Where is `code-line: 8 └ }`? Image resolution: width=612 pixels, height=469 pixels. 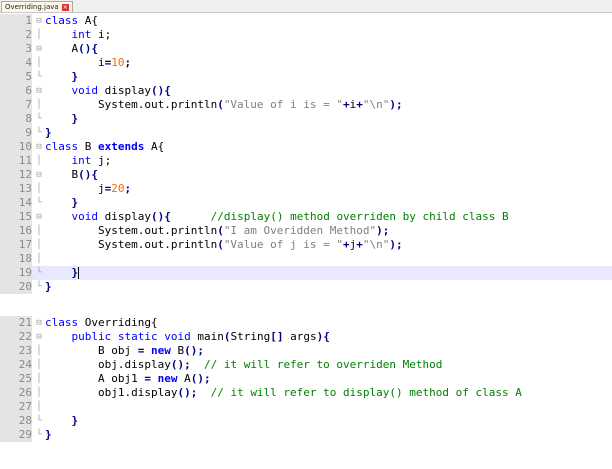
code-line: 8 └ } is located at coordinates (306, 119).